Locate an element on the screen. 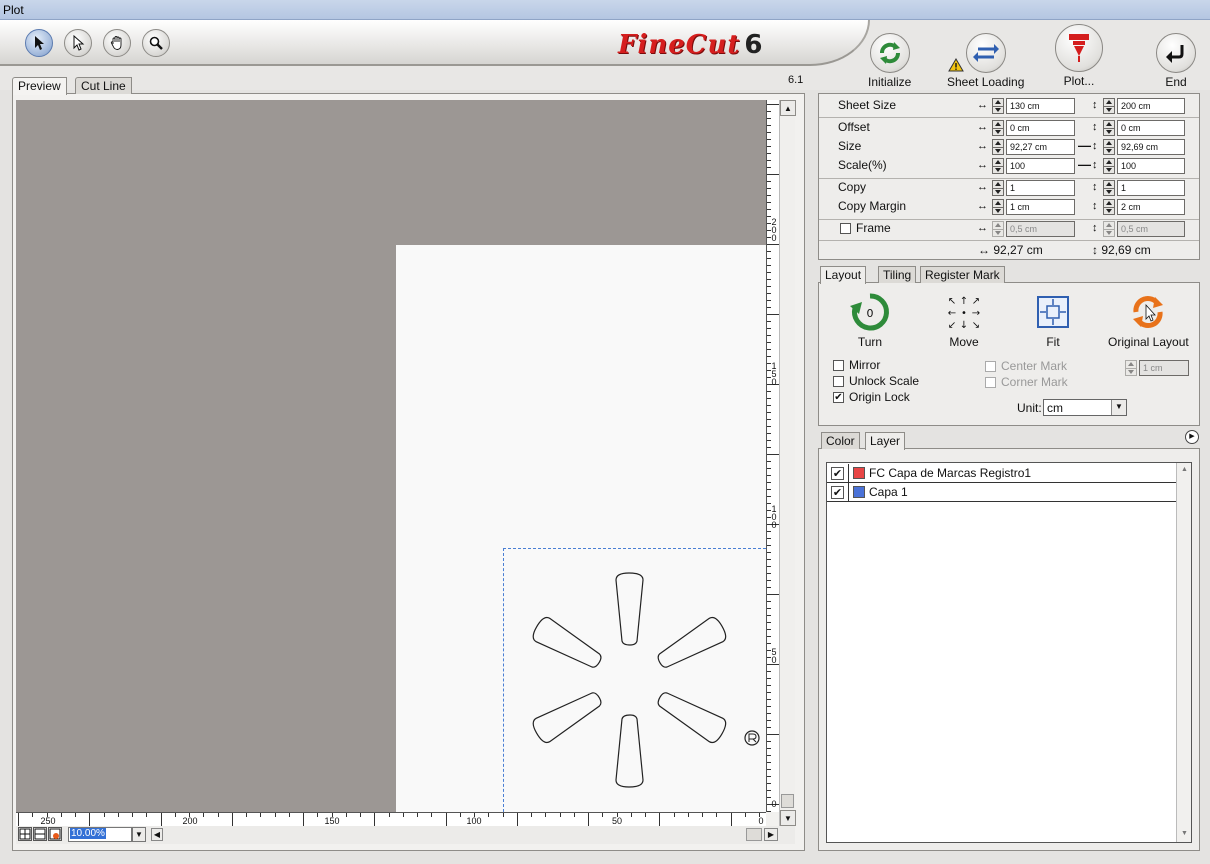 The width and height of the screenshot is (1210, 864). unit-select: cm ▼ is located at coordinates (1085, 407).